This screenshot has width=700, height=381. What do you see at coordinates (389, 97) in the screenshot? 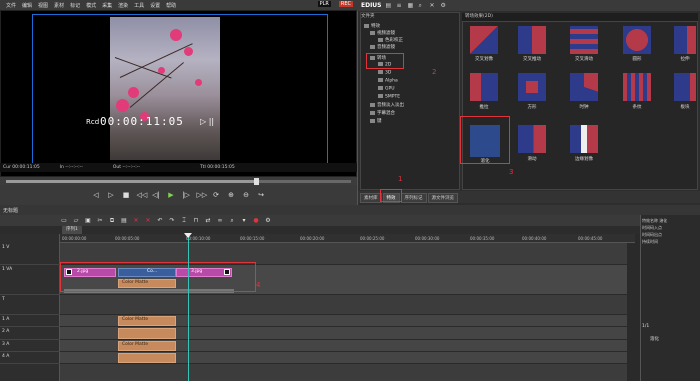
I see `tree-item-smpte: SMPTE` at bounding box center [389, 97].